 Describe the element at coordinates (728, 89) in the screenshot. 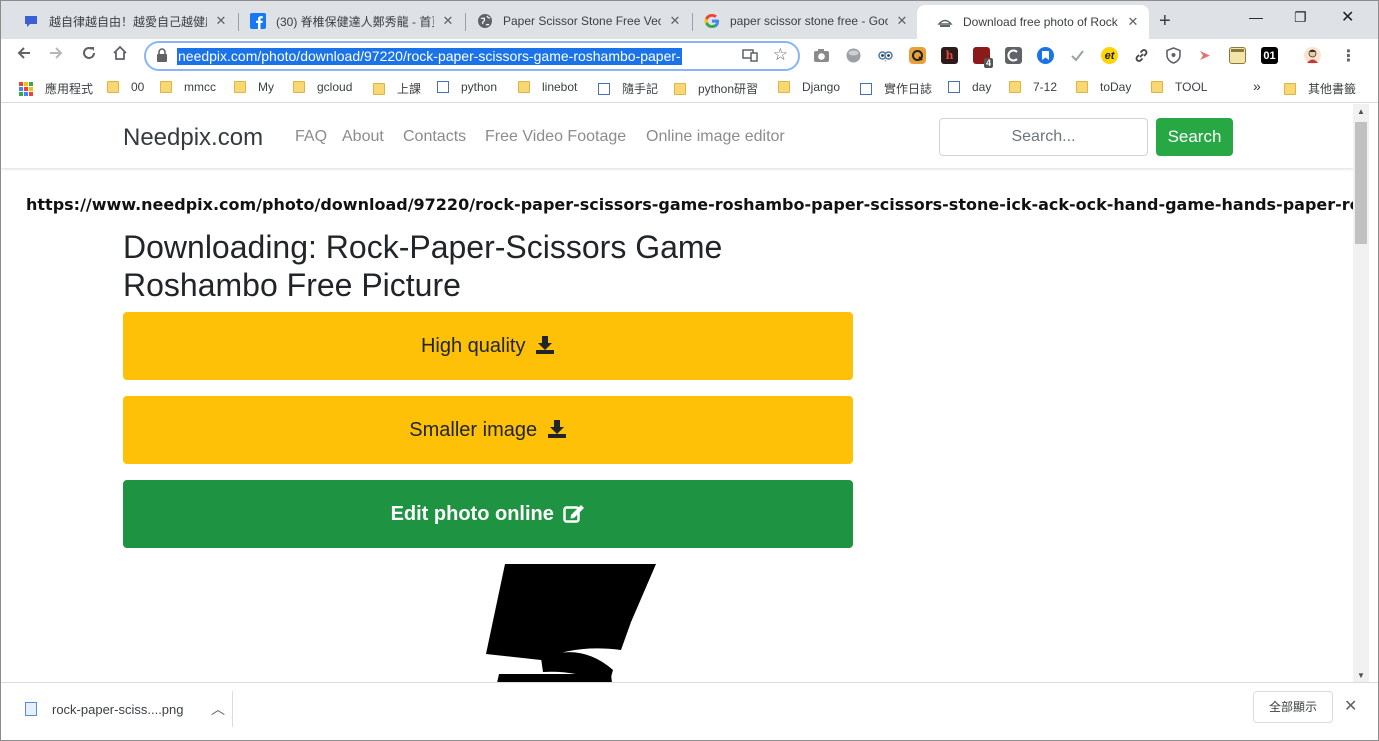

I see `bookmark-label: python研習` at that location.